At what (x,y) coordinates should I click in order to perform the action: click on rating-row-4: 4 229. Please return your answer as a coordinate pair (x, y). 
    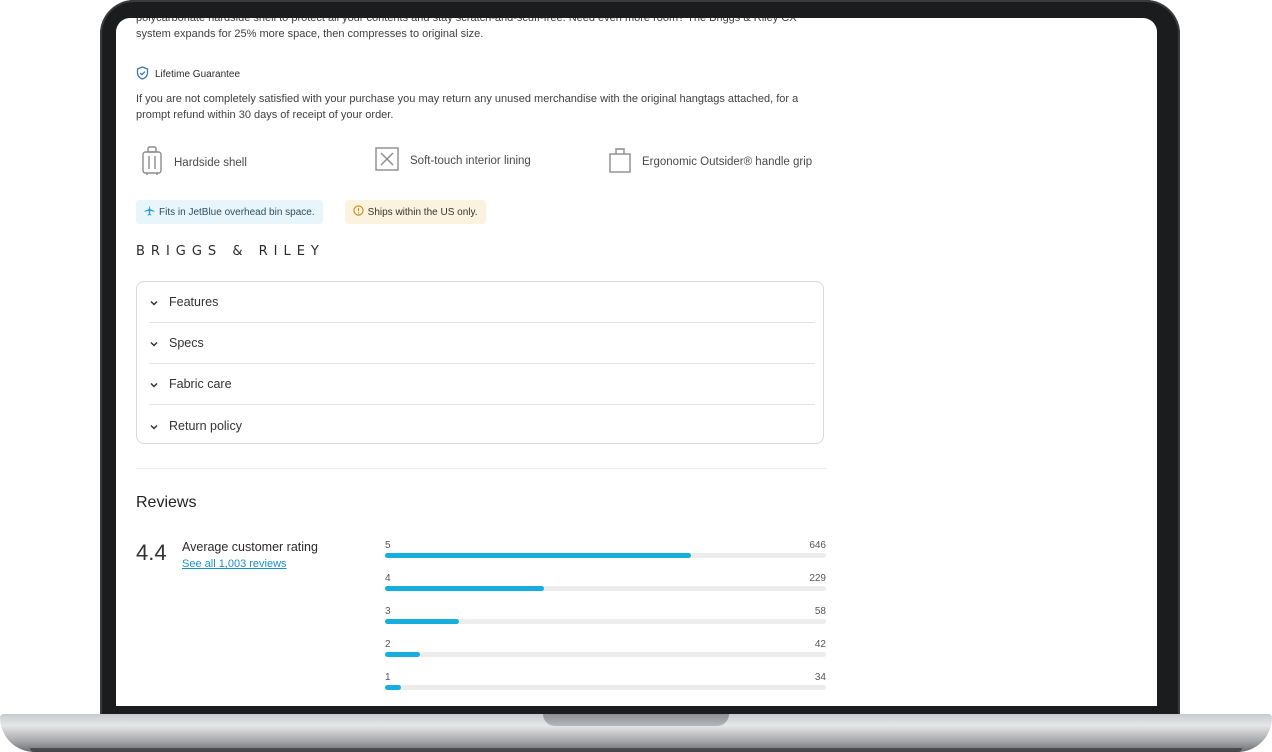
    Looking at the image, I should click on (605, 586).